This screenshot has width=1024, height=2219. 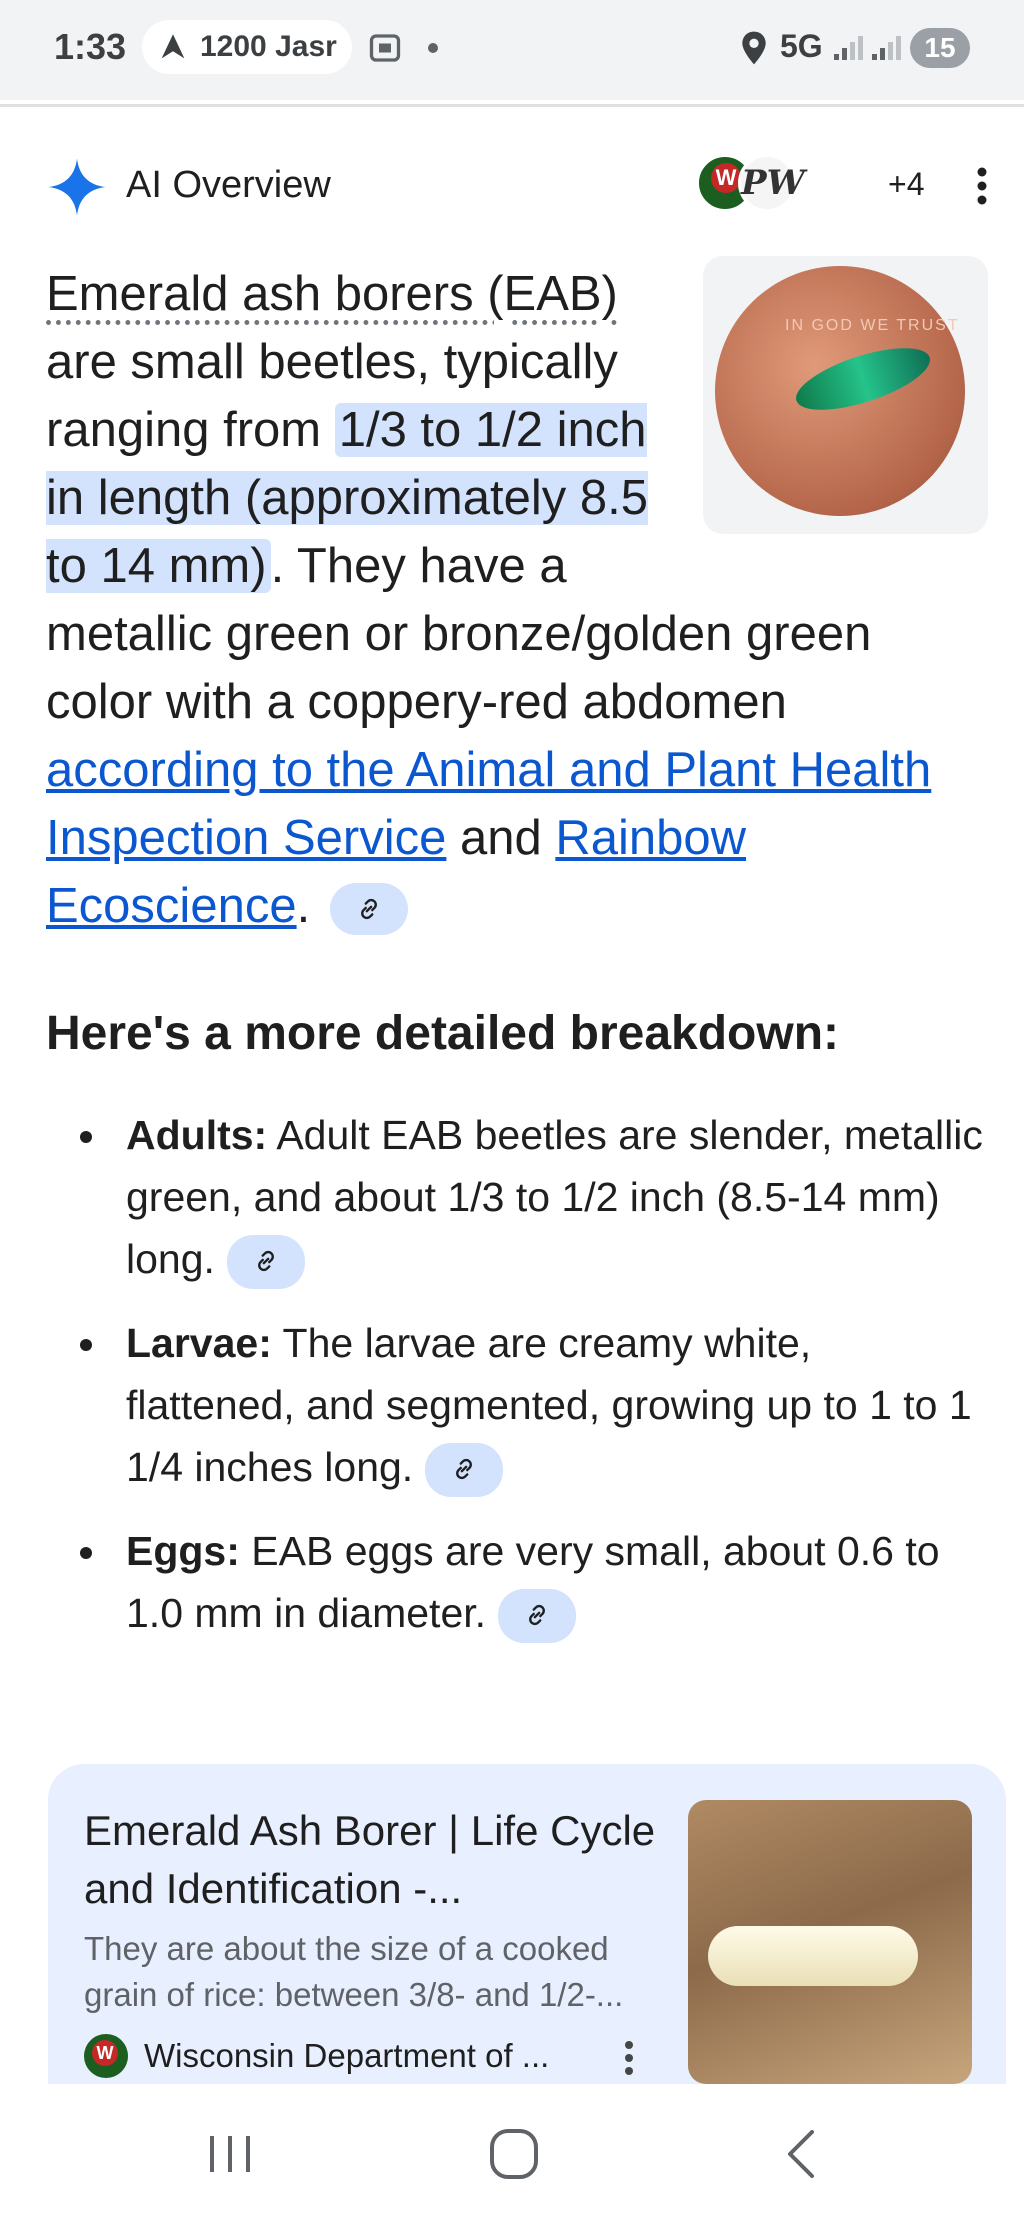 I want to click on status-bar: 1:33 1200 Jasr 5G 15, so click(x=512, y=50).